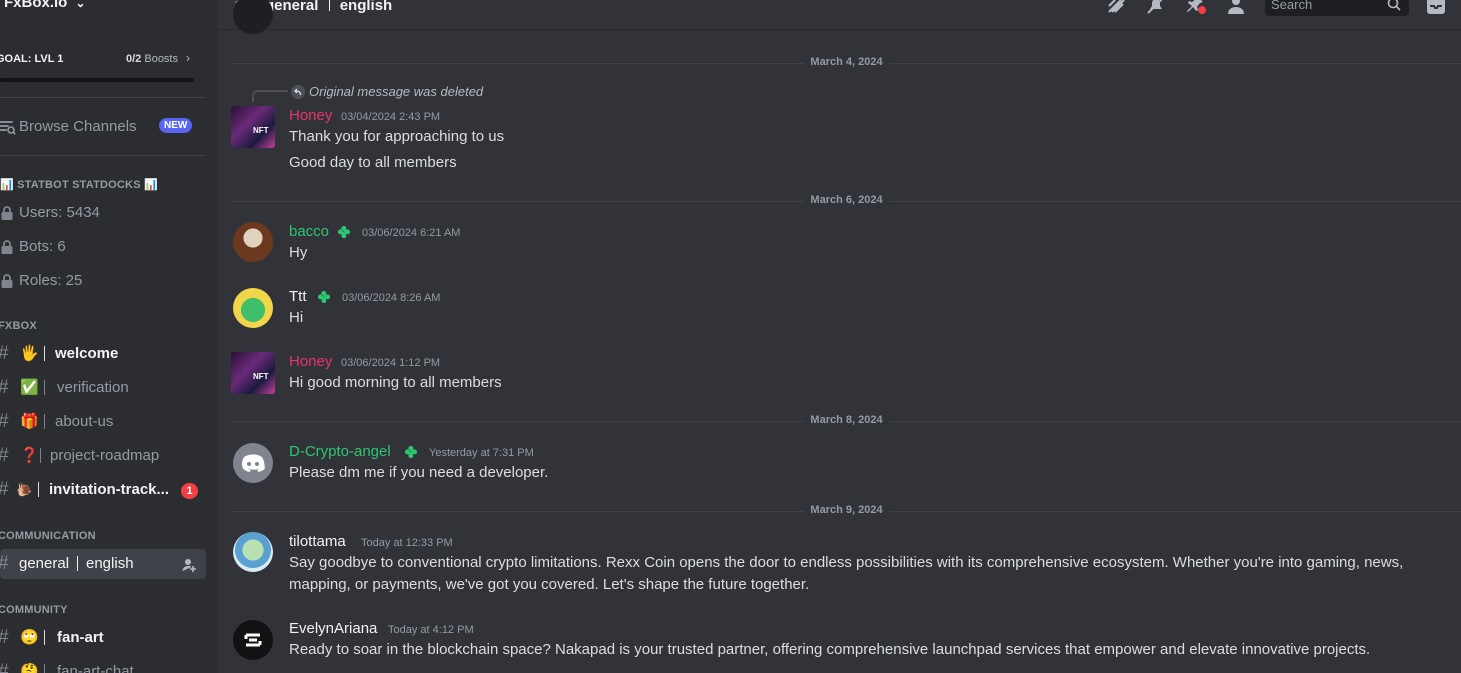 The width and height of the screenshot is (1461, 673). What do you see at coordinates (839, 8) in the screenshot?
I see `channel-header: # general english` at bounding box center [839, 8].